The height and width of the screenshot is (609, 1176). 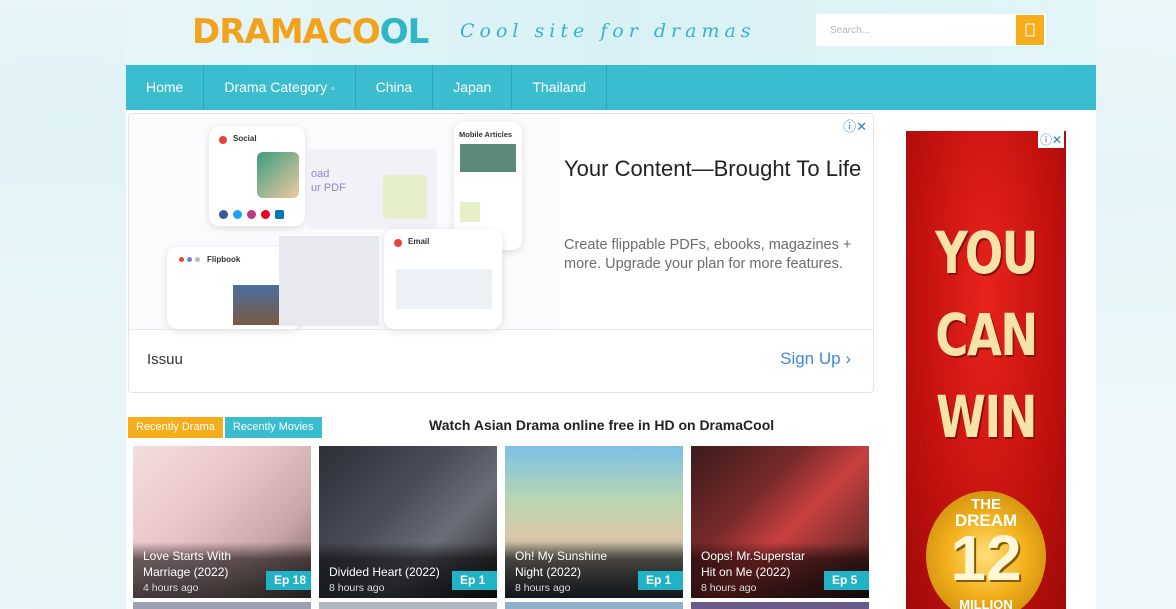 What do you see at coordinates (753, 564) in the screenshot?
I see `drama-title: Oops! Mr.Superstar Hit on Me (2022)` at bounding box center [753, 564].